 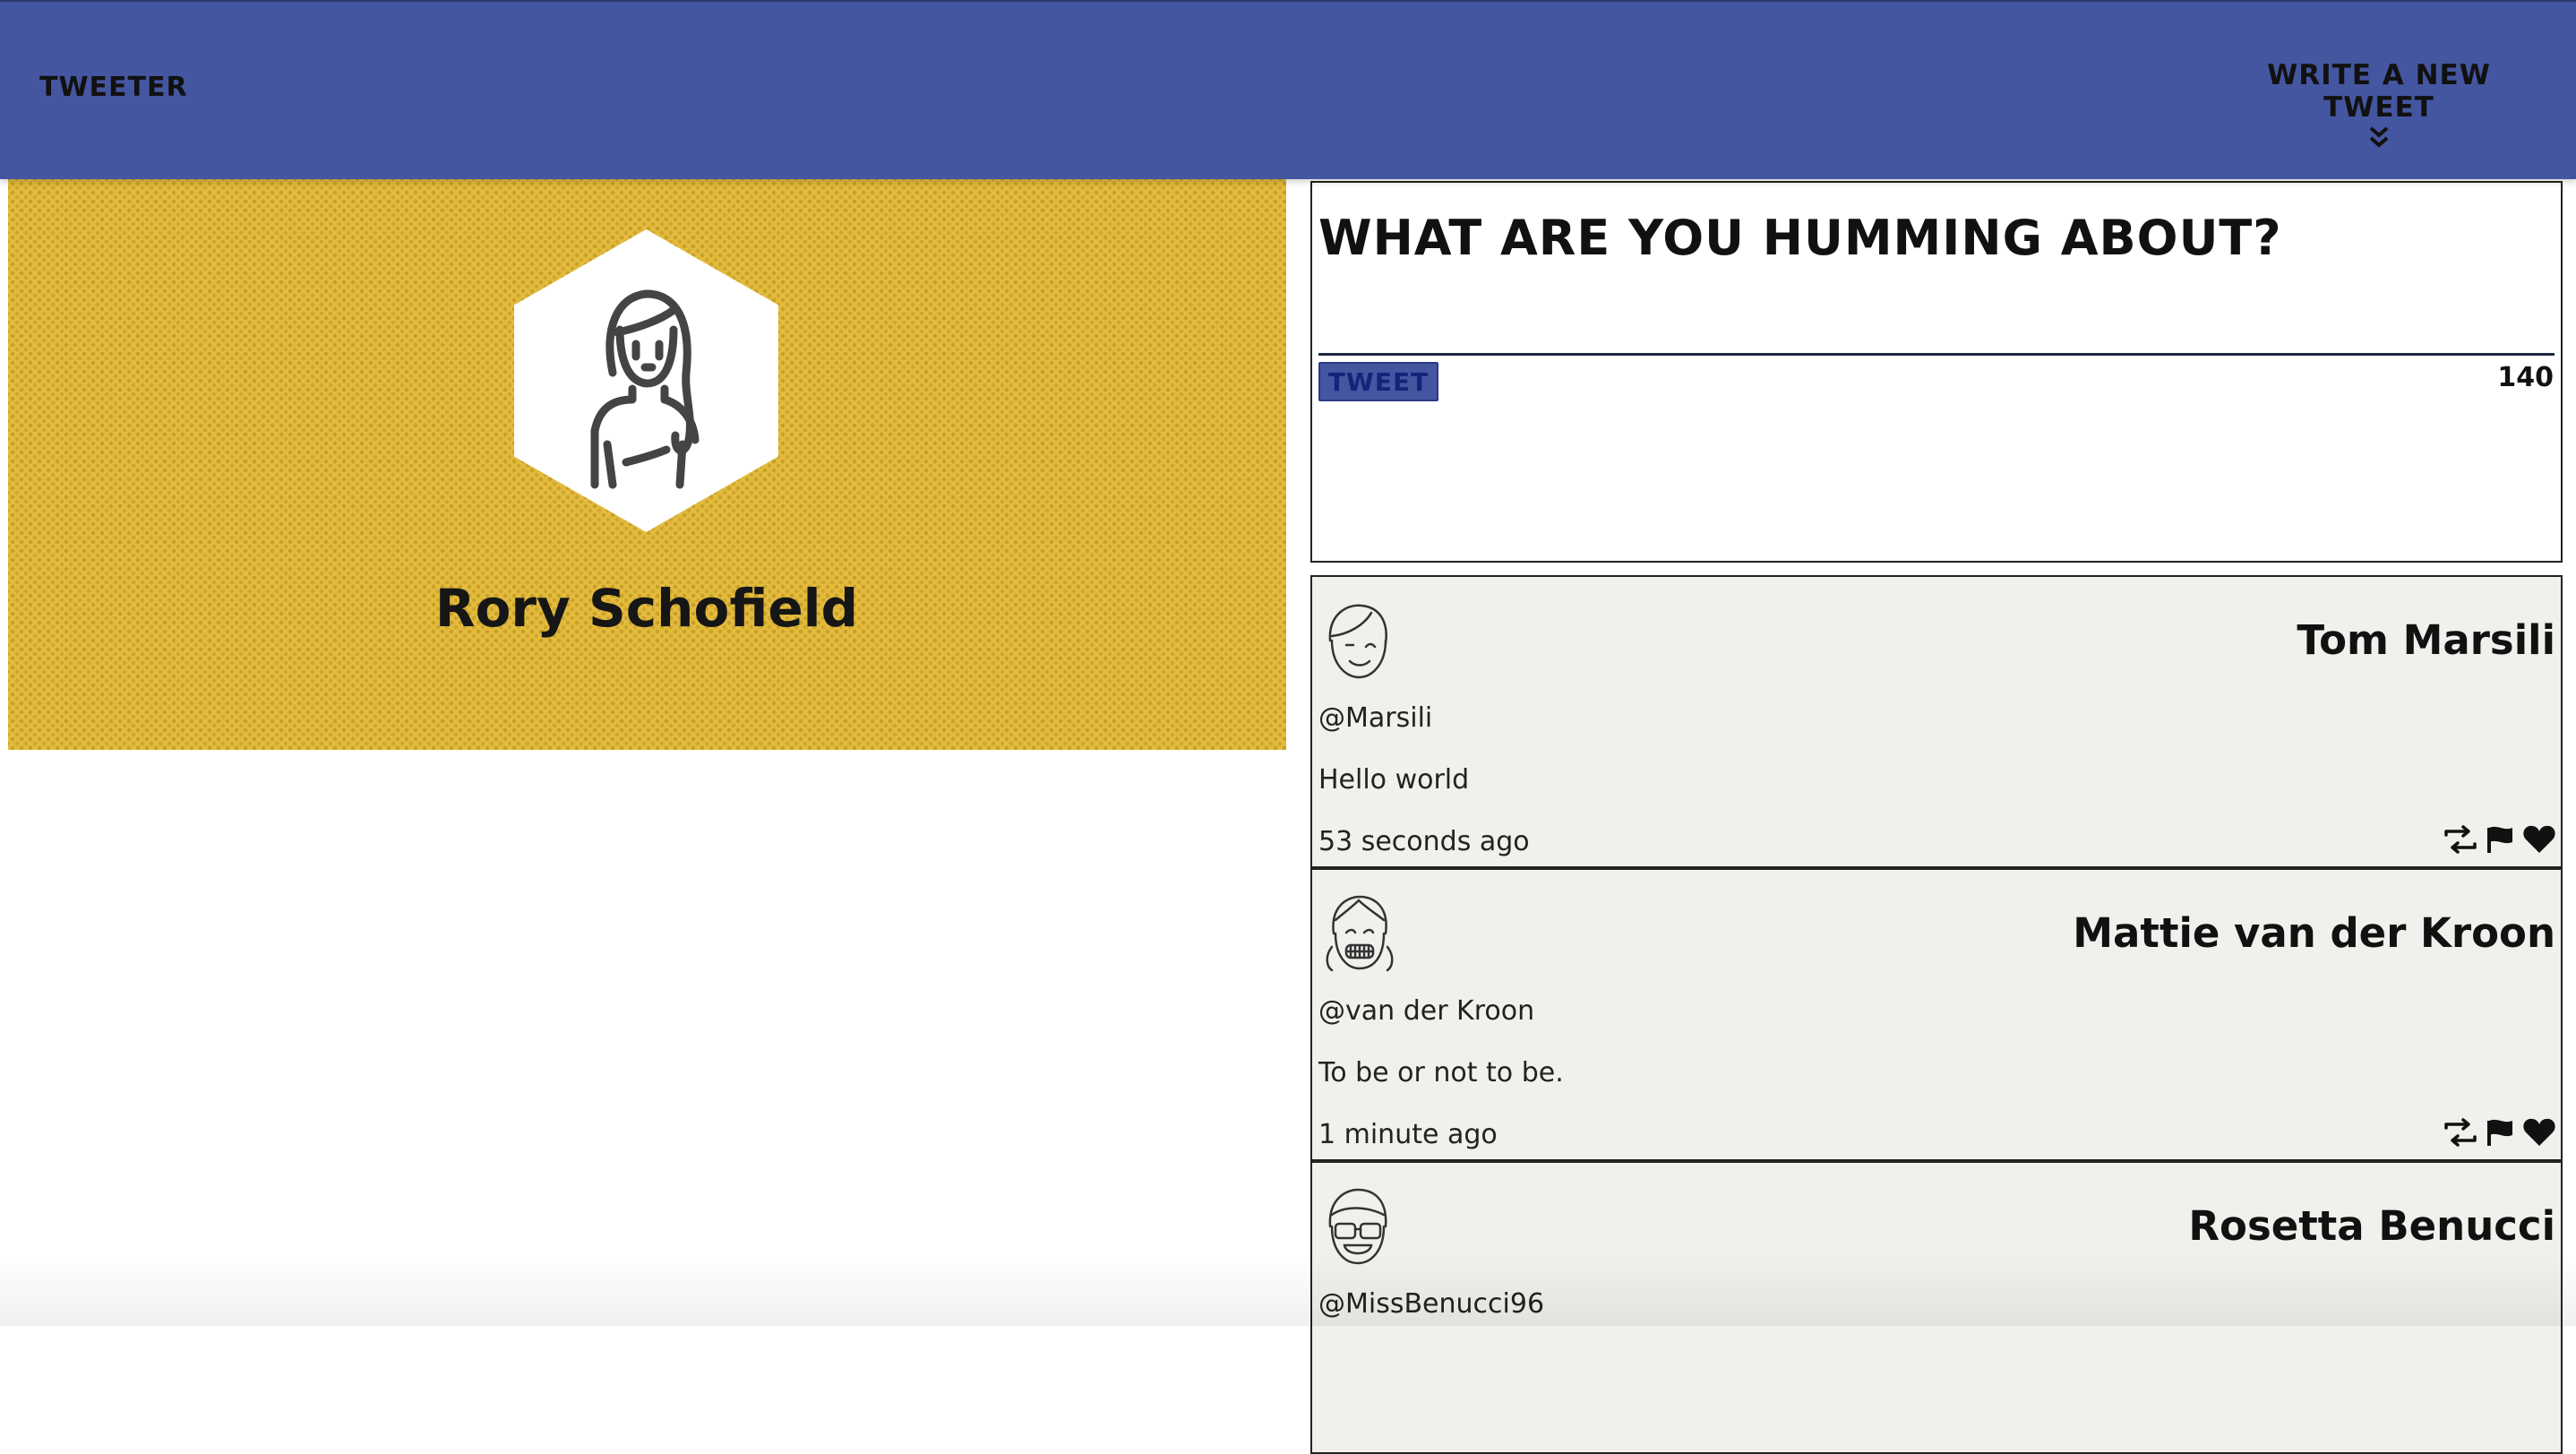 What do you see at coordinates (1357, 641) in the screenshot?
I see `winking-man-avatar-icon` at bounding box center [1357, 641].